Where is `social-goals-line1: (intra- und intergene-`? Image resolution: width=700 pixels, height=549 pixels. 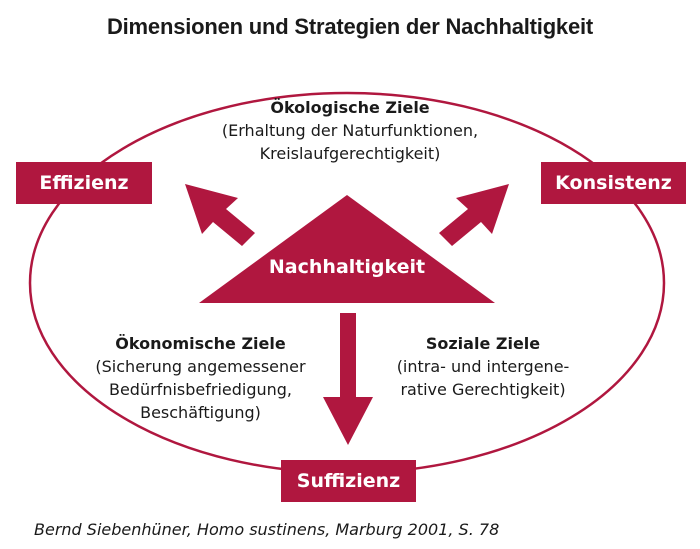 social-goals-line1: (intra- und intergene- is located at coordinates (483, 366).